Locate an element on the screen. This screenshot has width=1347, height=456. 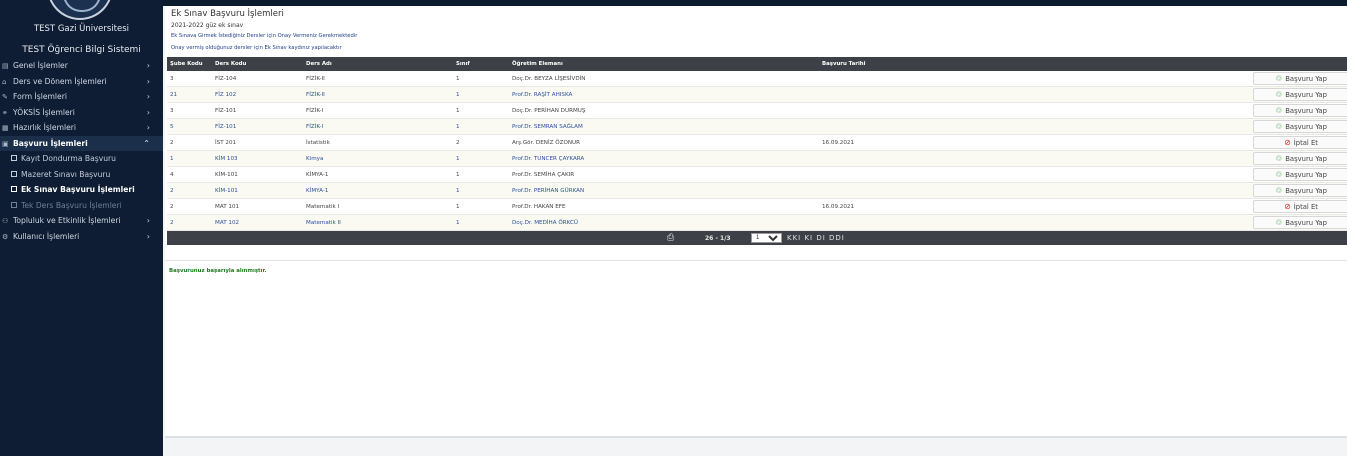
sidebar-subitem-label: Ek Sınav Başvuru İşlemleri is located at coordinates (78, 189).